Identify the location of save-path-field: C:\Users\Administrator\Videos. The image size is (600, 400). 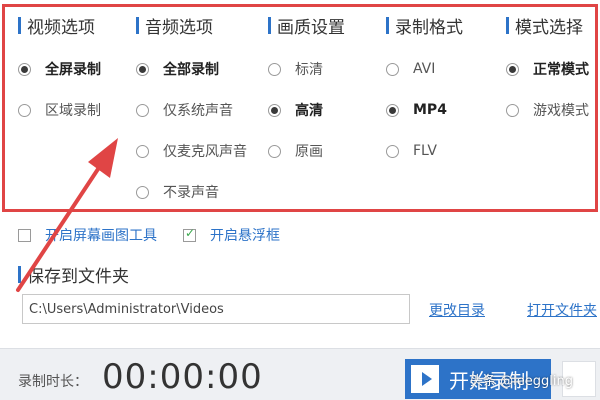
(216, 309).